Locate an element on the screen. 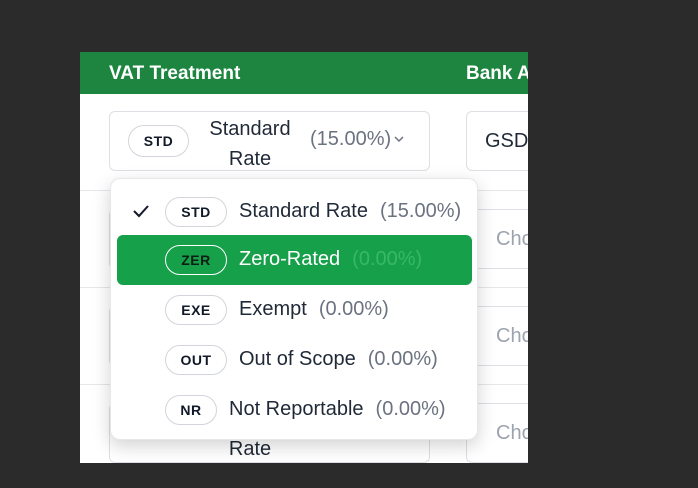  vat-option-nr: NR Not Reportable (0.00%) is located at coordinates (294, 410).